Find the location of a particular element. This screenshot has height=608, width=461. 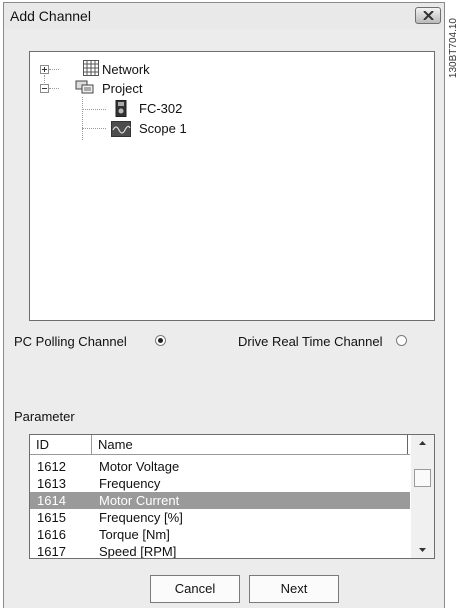

arrow-up-icon is located at coordinates (422, 443).